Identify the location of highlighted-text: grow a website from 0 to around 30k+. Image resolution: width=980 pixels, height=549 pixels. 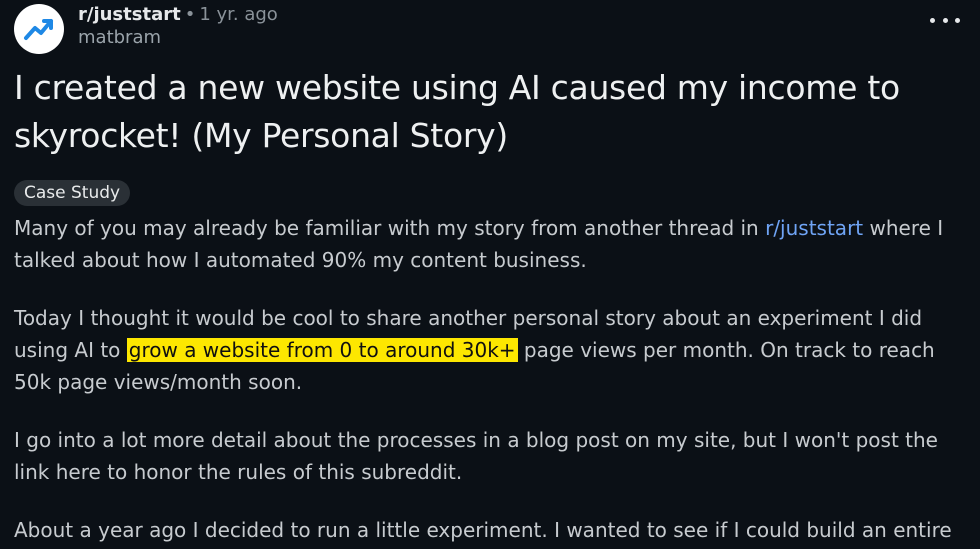
(322, 350).